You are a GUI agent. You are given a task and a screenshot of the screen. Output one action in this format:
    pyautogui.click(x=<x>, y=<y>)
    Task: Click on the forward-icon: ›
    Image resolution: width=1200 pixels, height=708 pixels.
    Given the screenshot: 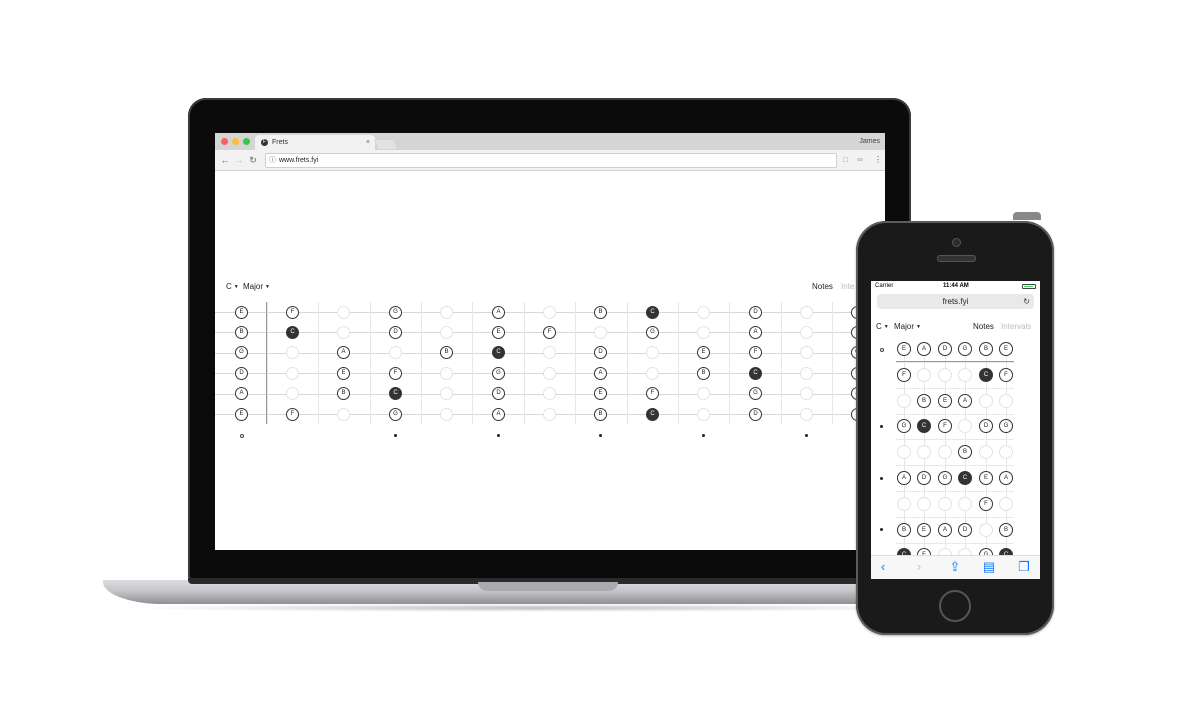 What is the action you would take?
    pyautogui.click(x=919, y=567)
    